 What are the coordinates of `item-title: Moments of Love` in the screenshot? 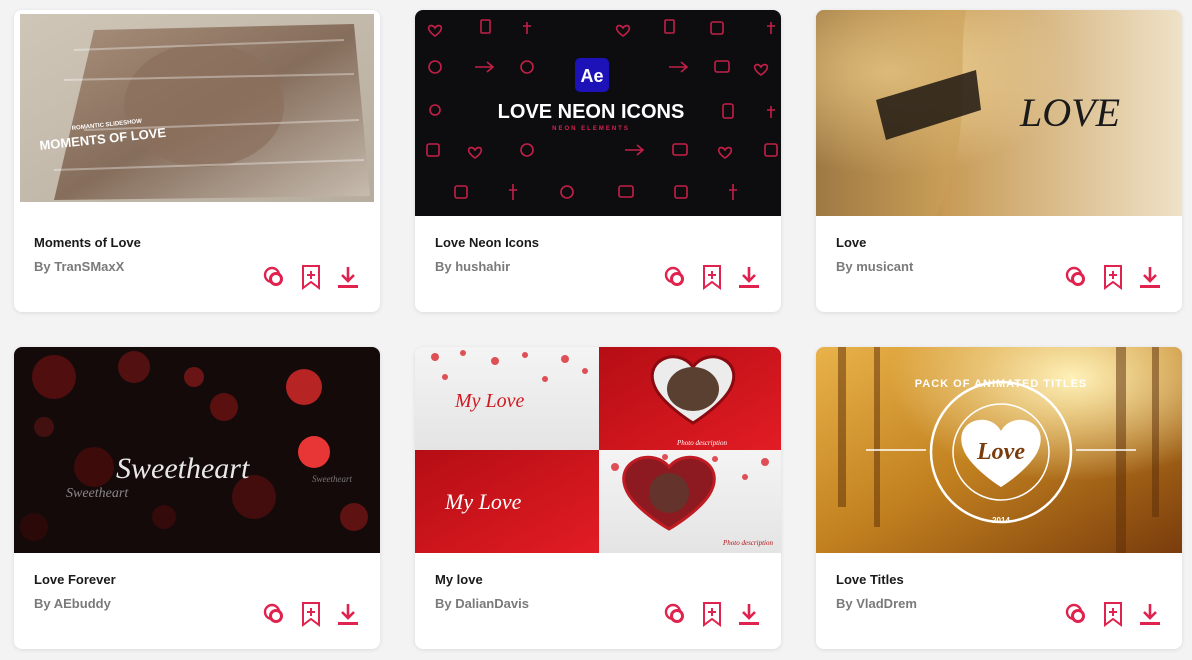 It's located at (87, 242).